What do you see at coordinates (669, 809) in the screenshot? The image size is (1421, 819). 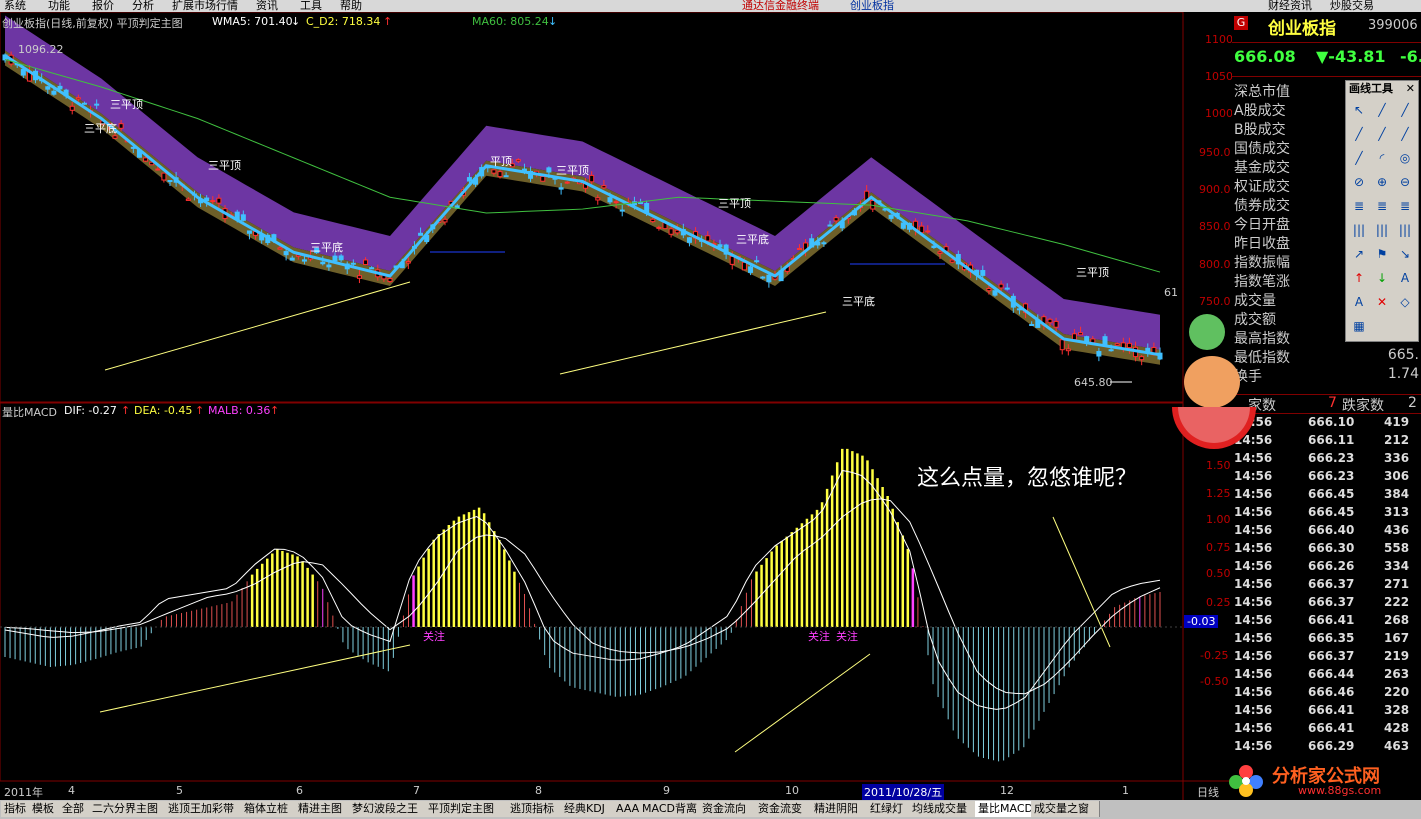 I see `tab-12: MACD背离` at bounding box center [669, 809].